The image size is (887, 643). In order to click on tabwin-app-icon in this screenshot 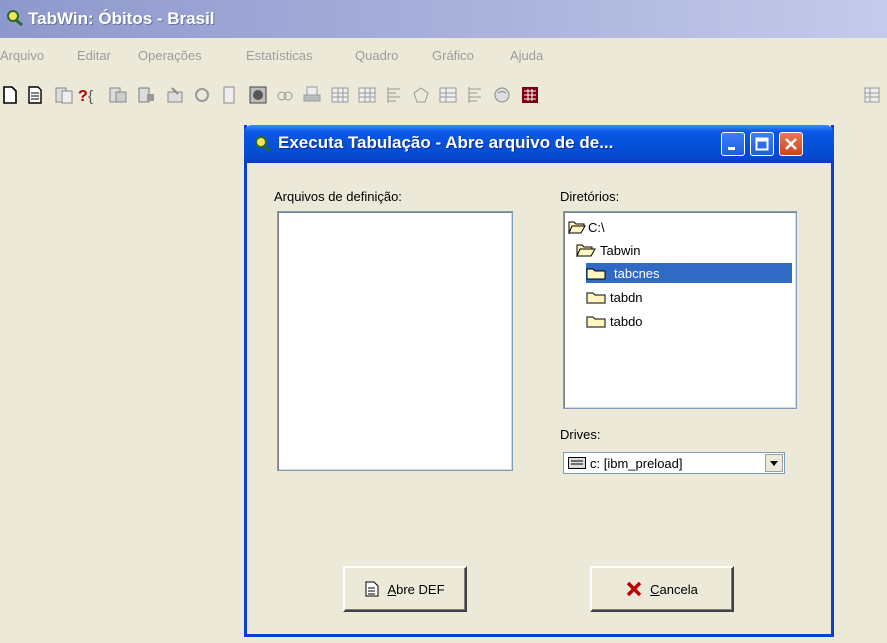, I will do `click(15, 19)`.